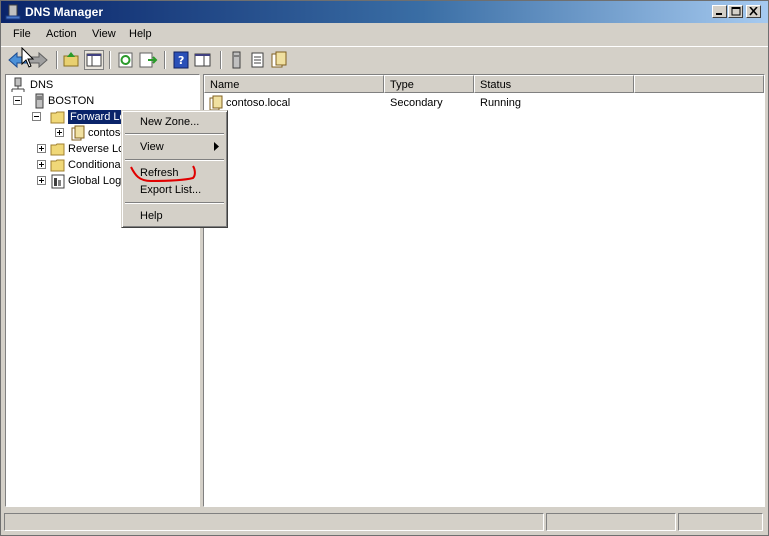 The width and height of the screenshot is (769, 536). Describe the element at coordinates (500, 103) in the screenshot. I see `cell-status: Running` at that location.